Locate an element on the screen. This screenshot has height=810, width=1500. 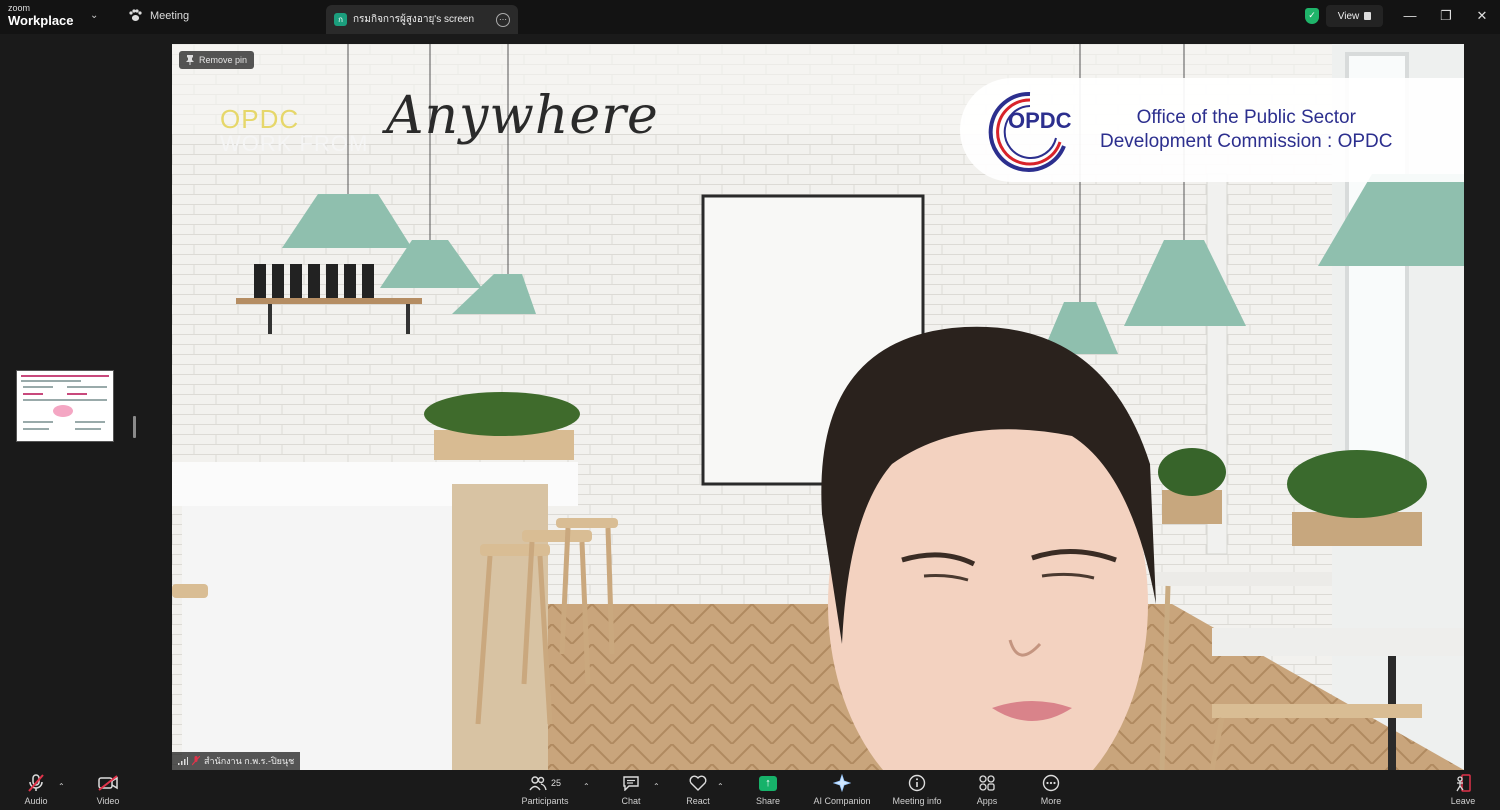
view-button: View is located at coordinates (1354, 16).